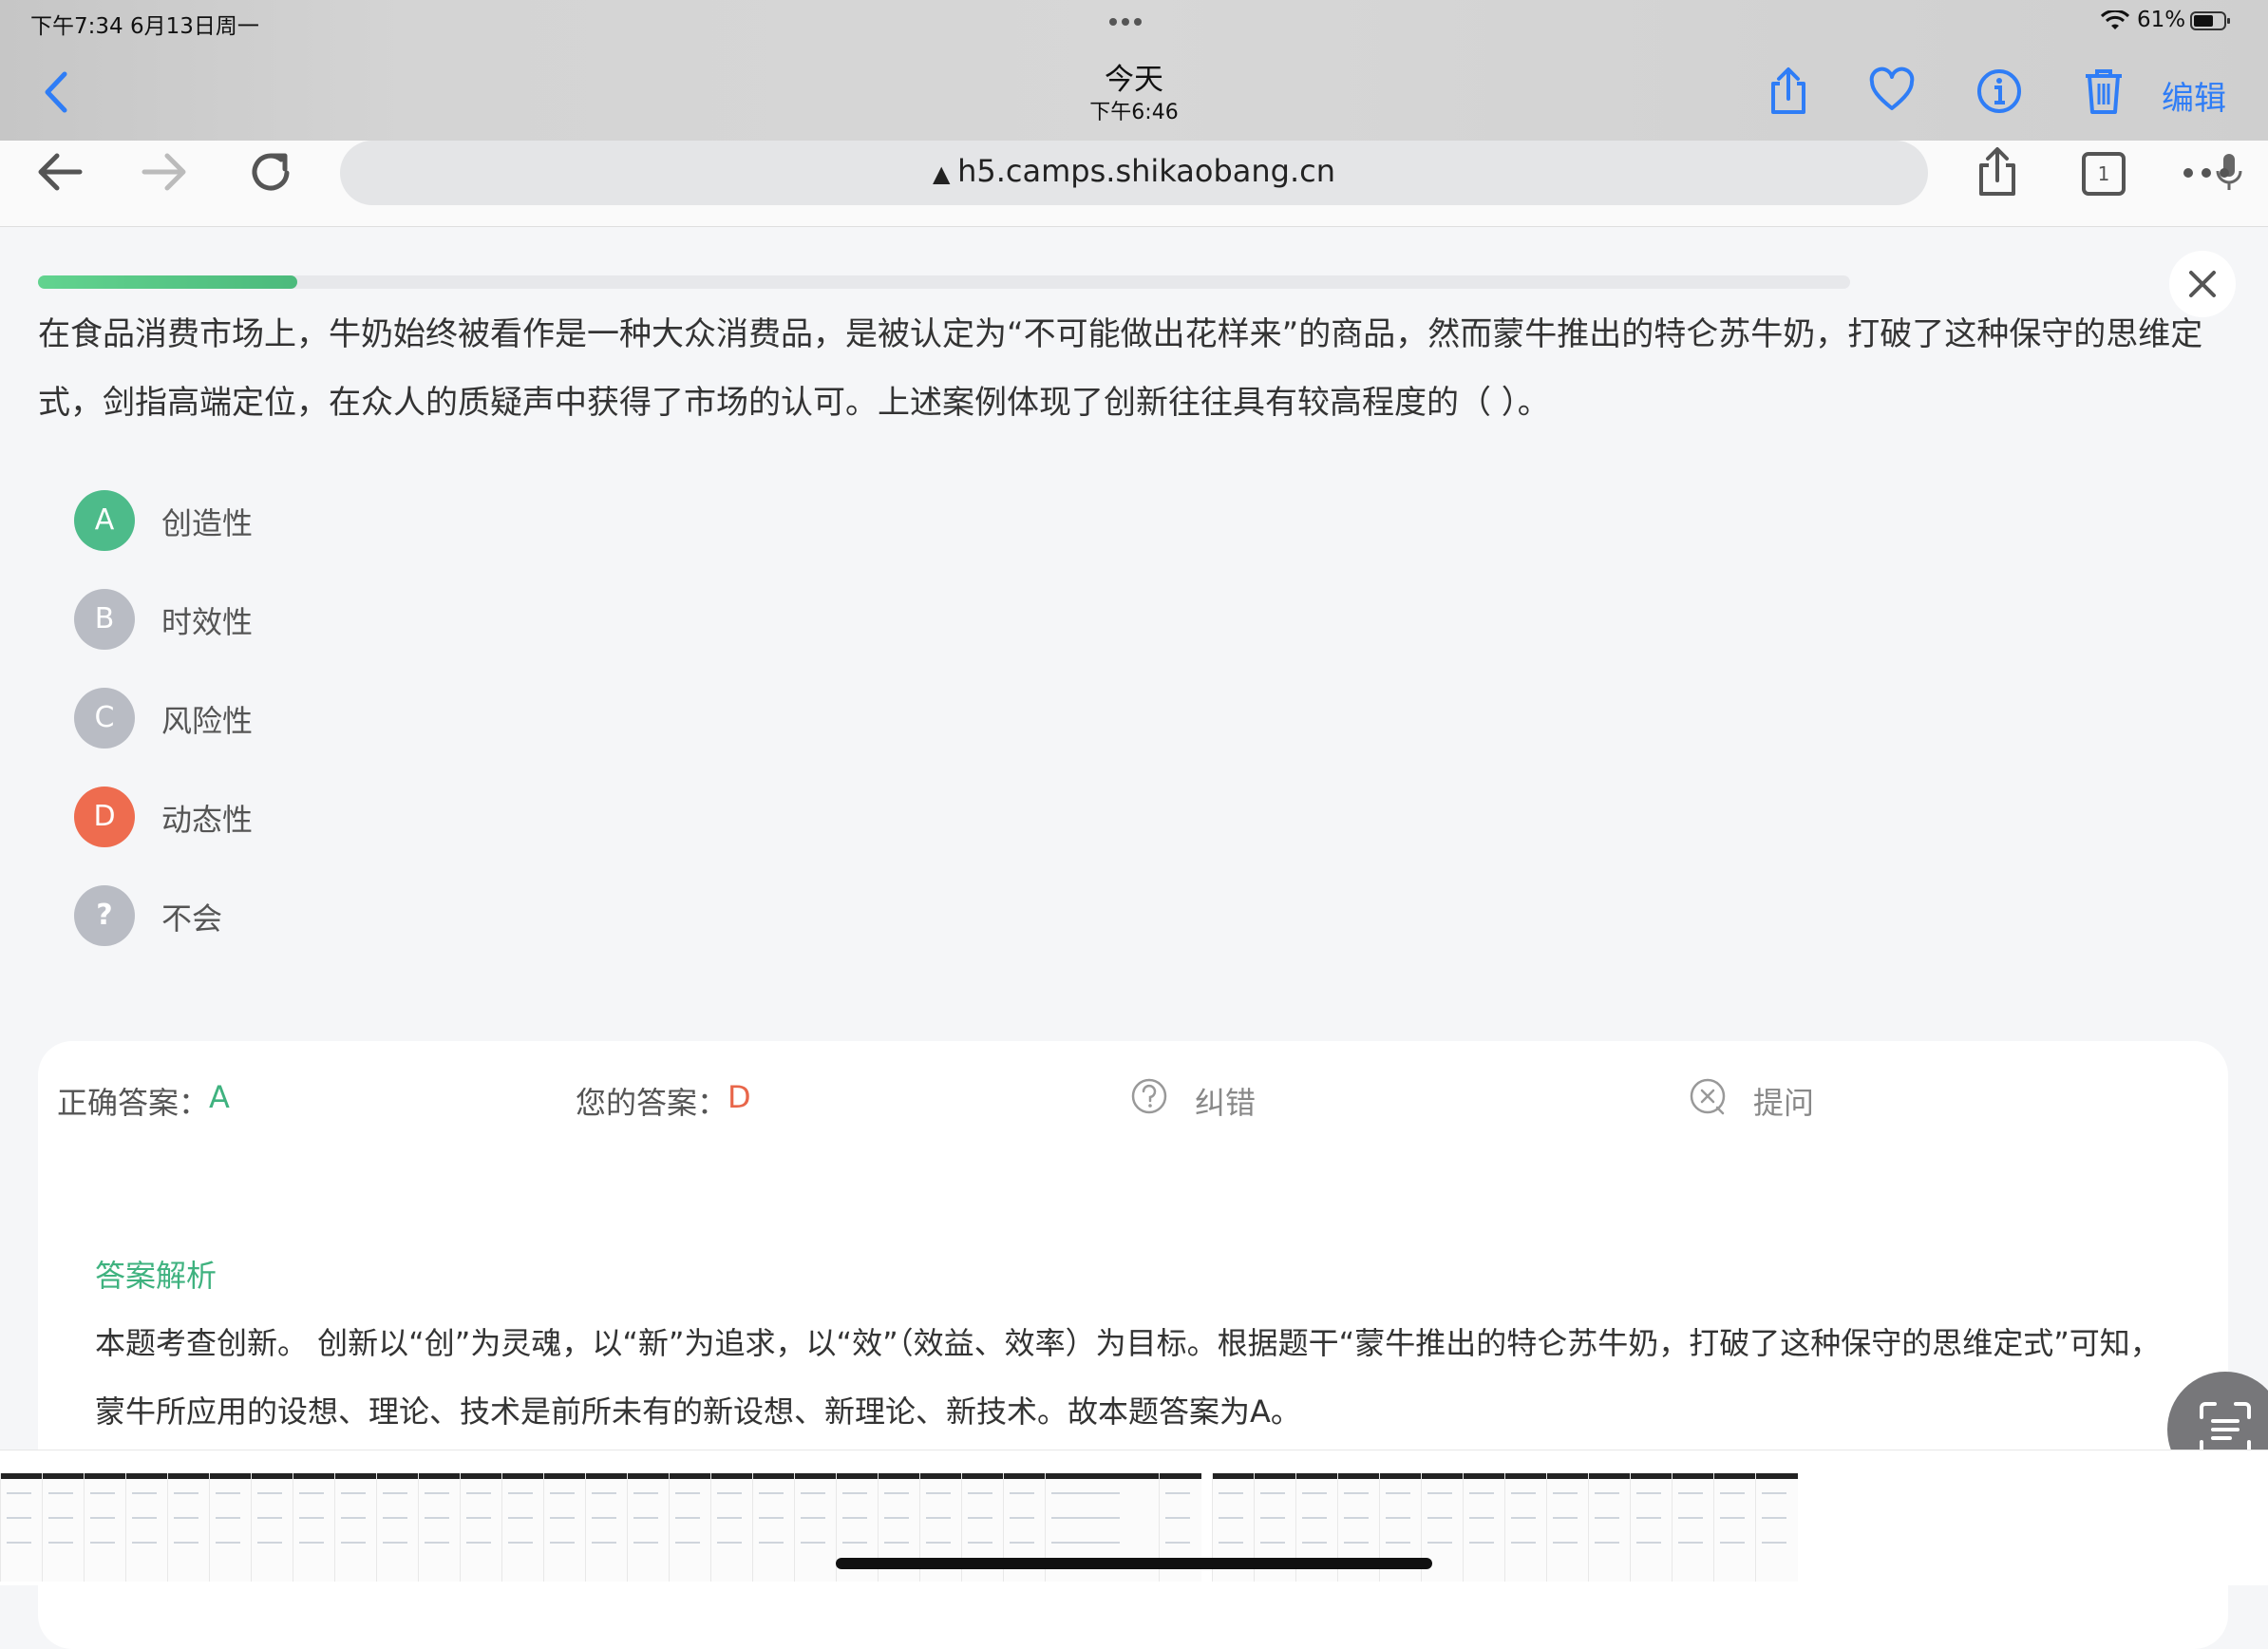 Image resolution: width=2268 pixels, height=1649 pixels. I want to click on home-indicator, so click(1134, 1563).